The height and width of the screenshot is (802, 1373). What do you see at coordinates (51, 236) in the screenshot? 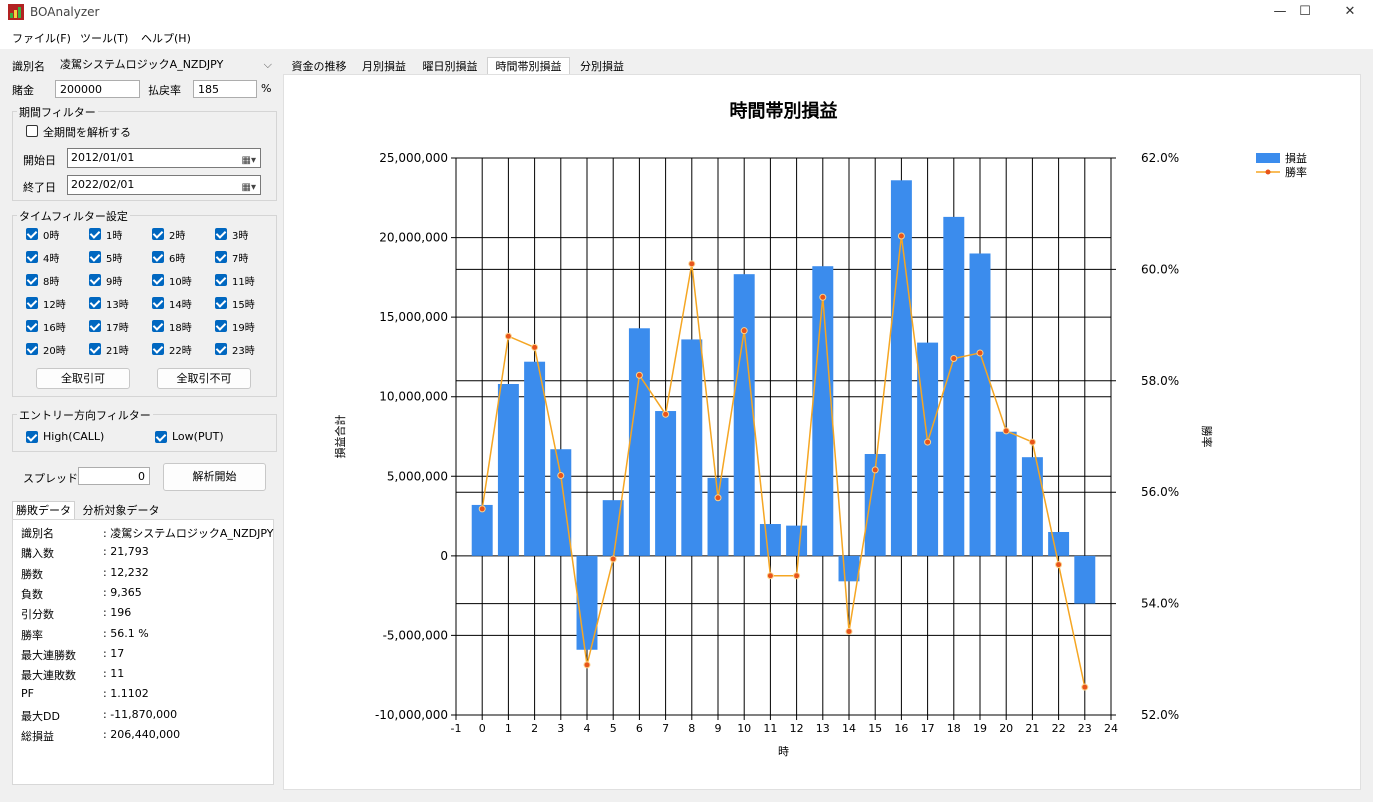
I see `hour-label-0: 0時` at bounding box center [51, 236].